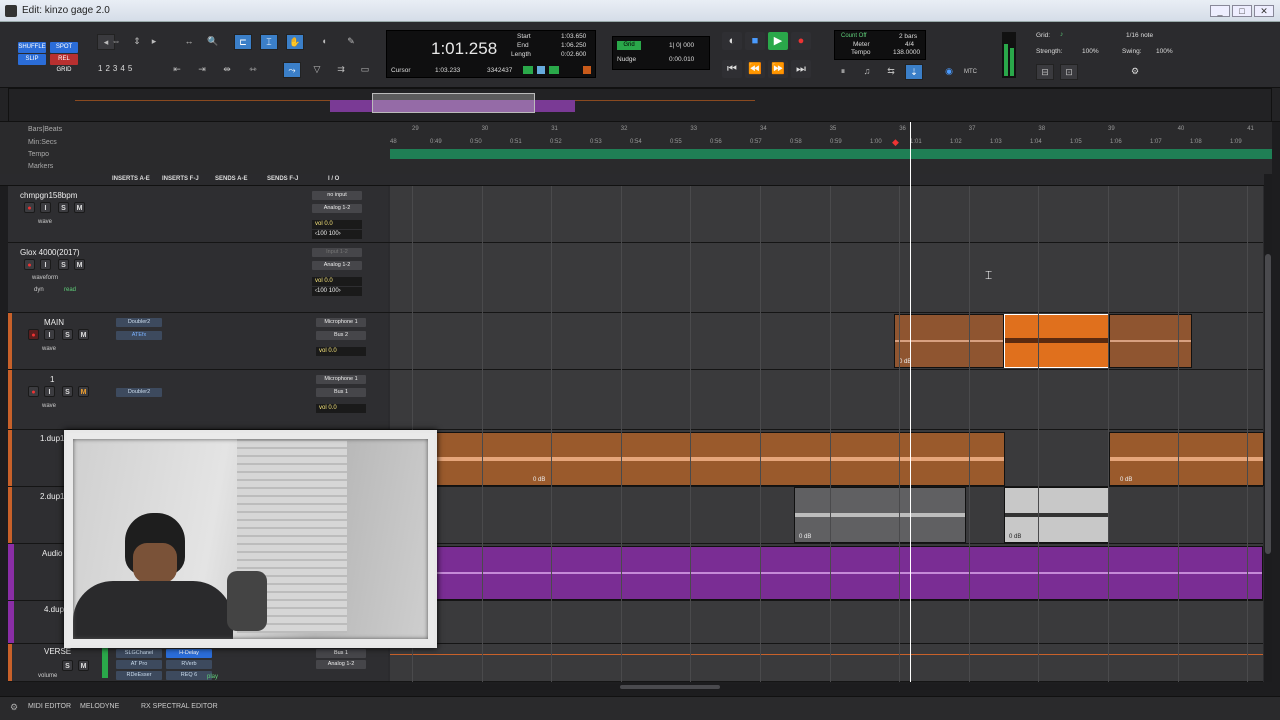 The height and width of the screenshot is (720, 1280). What do you see at coordinates (778, 69) in the screenshot?
I see `fast-forward-button: ⏩` at bounding box center [778, 69].